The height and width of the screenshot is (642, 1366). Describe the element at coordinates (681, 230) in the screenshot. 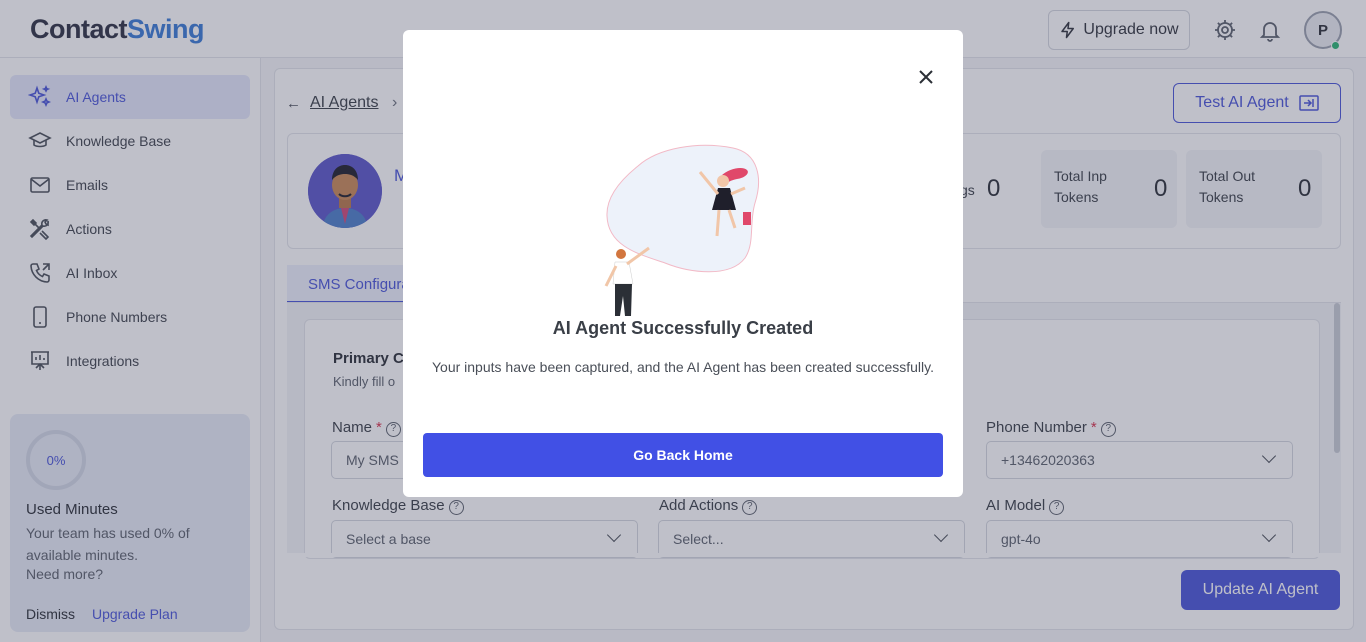

I see `celebration-illustration` at that location.